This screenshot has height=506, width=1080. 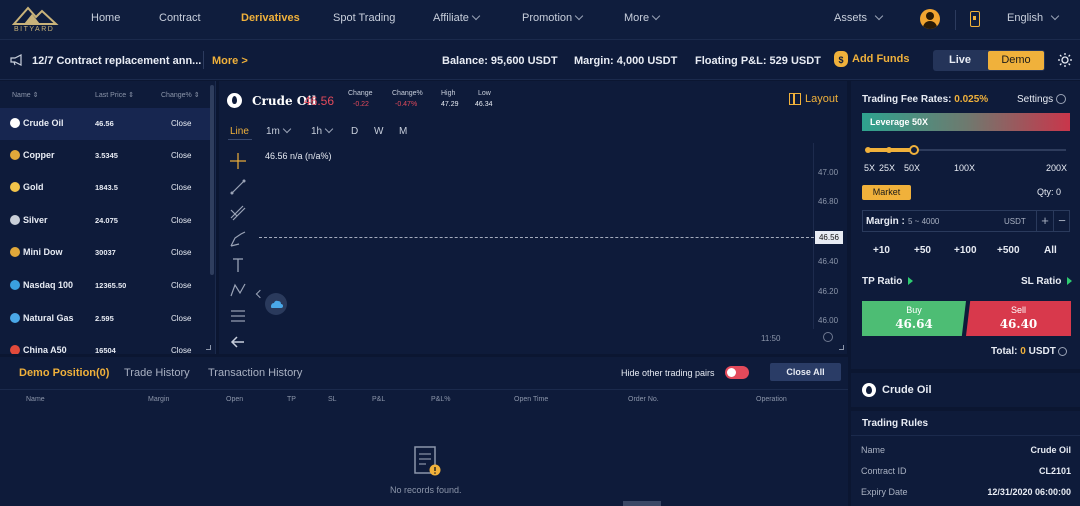 I want to click on sell-button: Sell 46.40, so click(x=1018, y=318).